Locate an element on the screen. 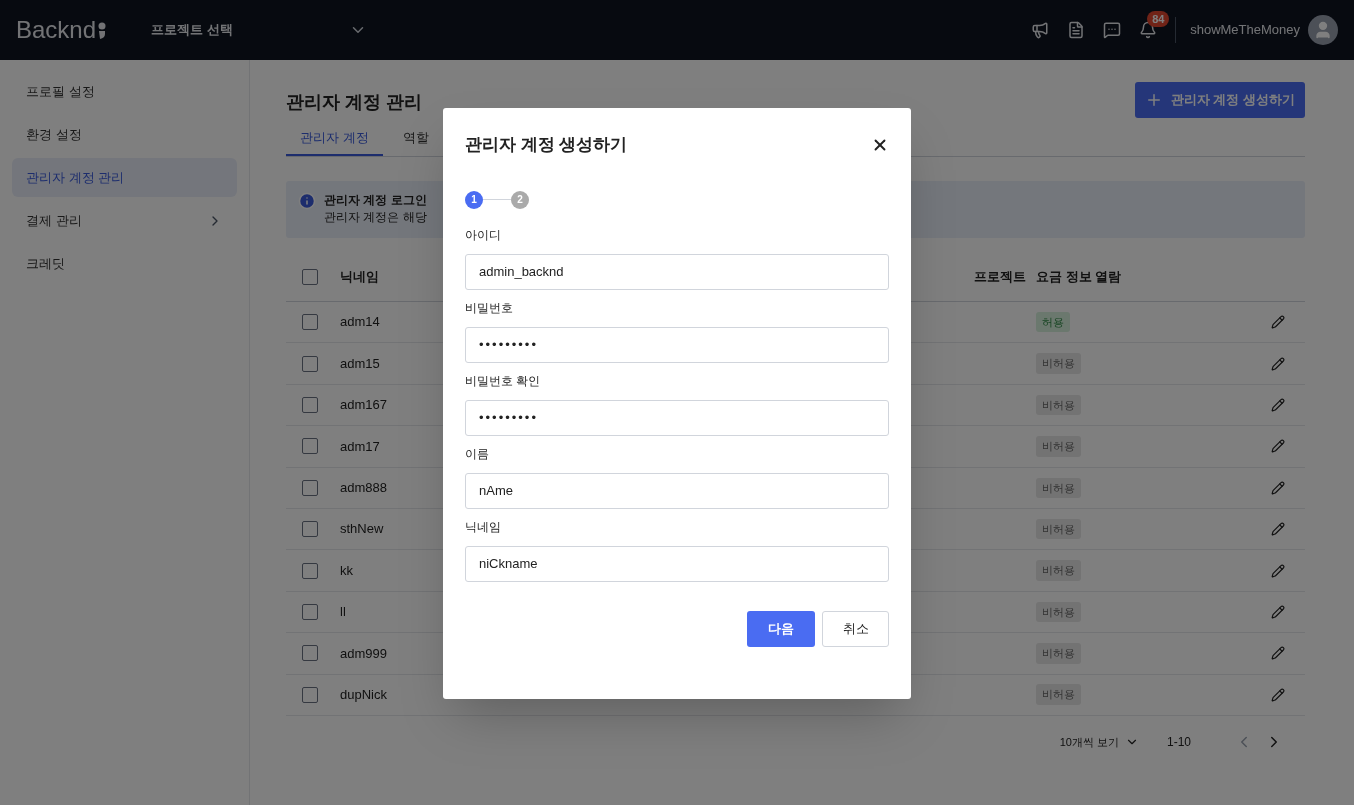  notification-badge: 84 is located at coordinates (1158, 19).